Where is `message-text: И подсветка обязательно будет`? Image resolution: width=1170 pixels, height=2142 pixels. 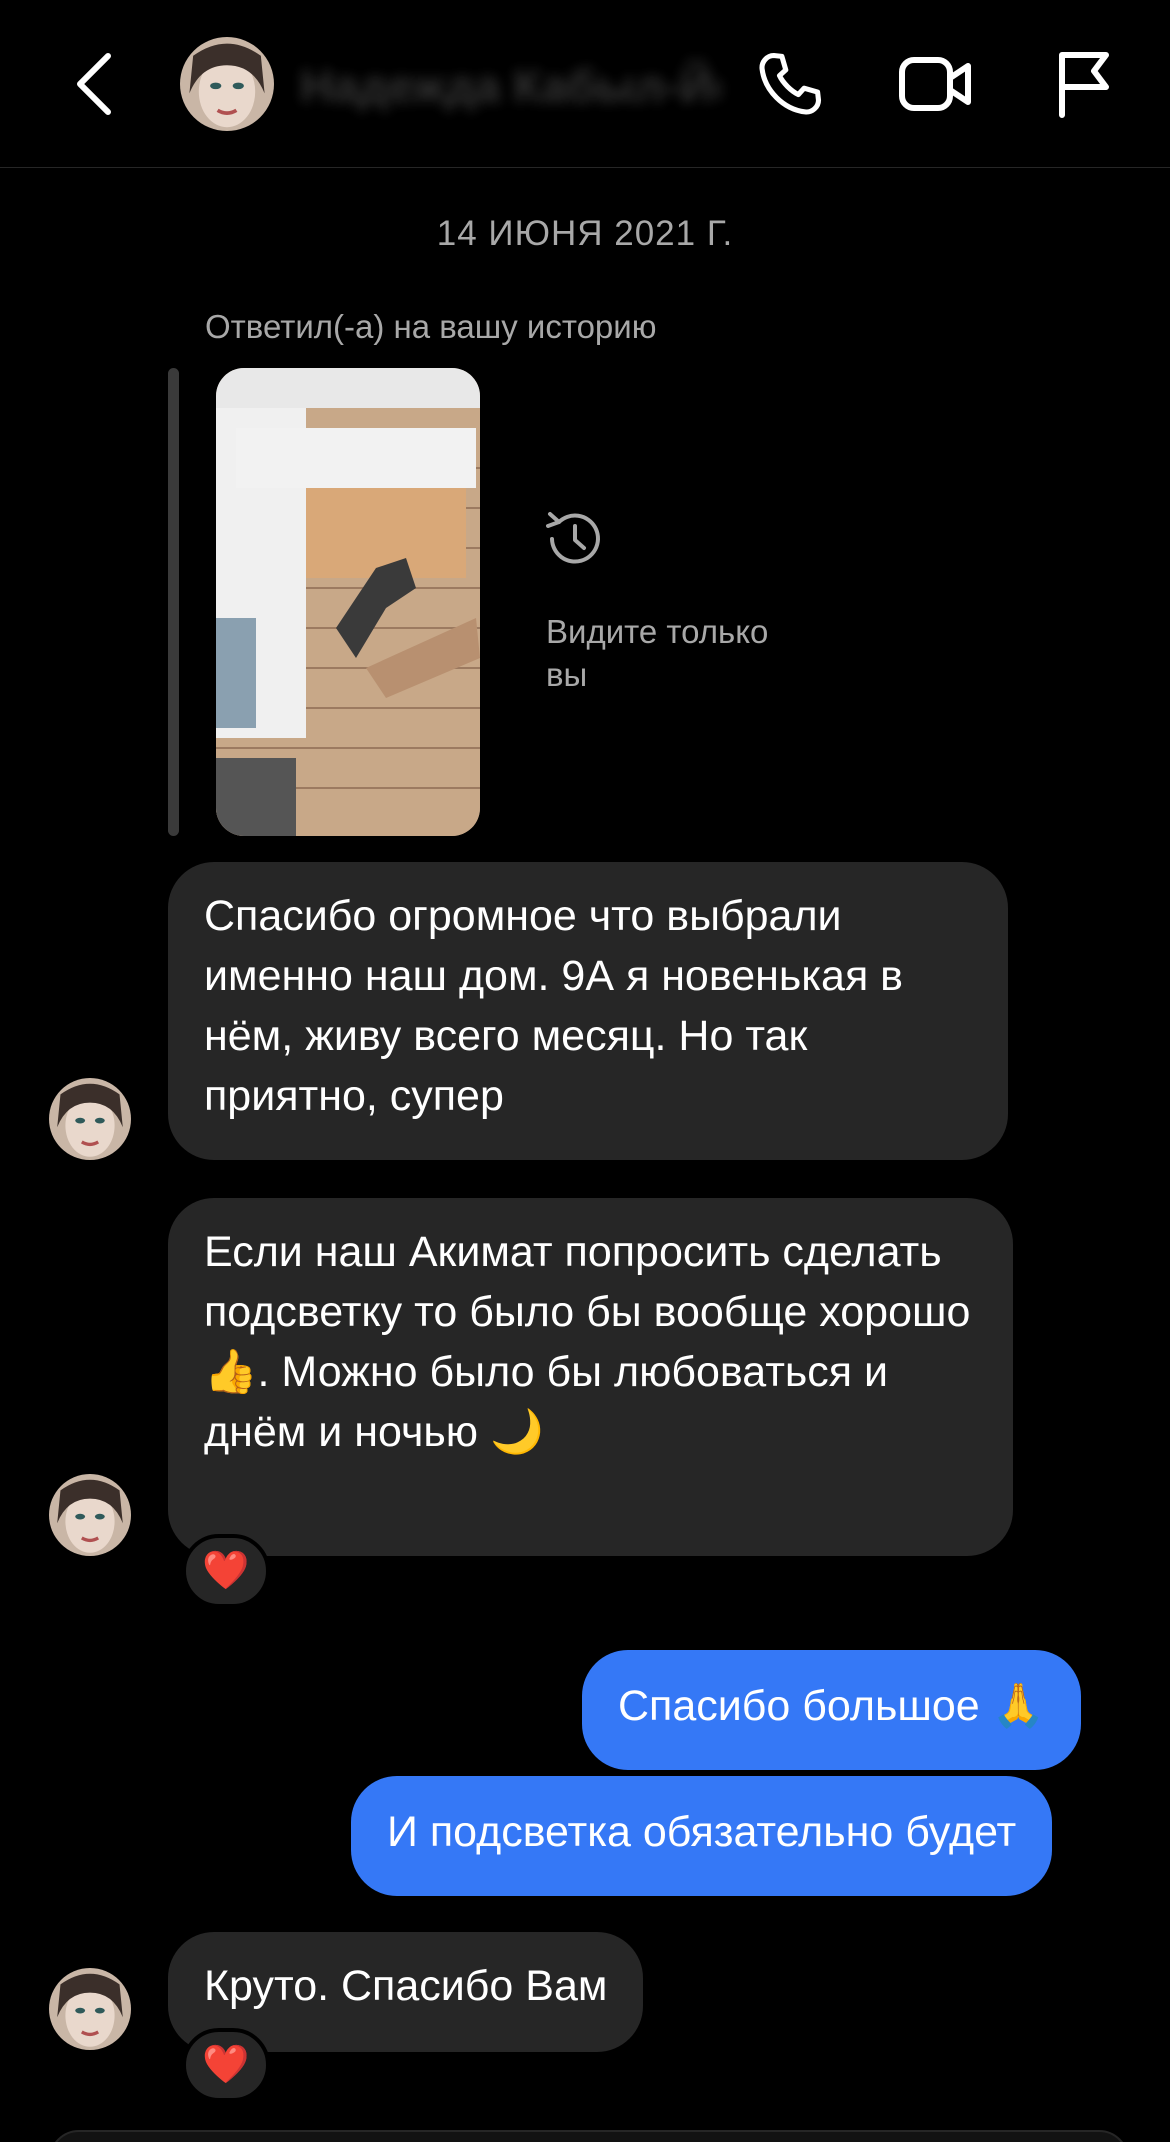 message-text: И подсветка обязательно будет is located at coordinates (702, 1832).